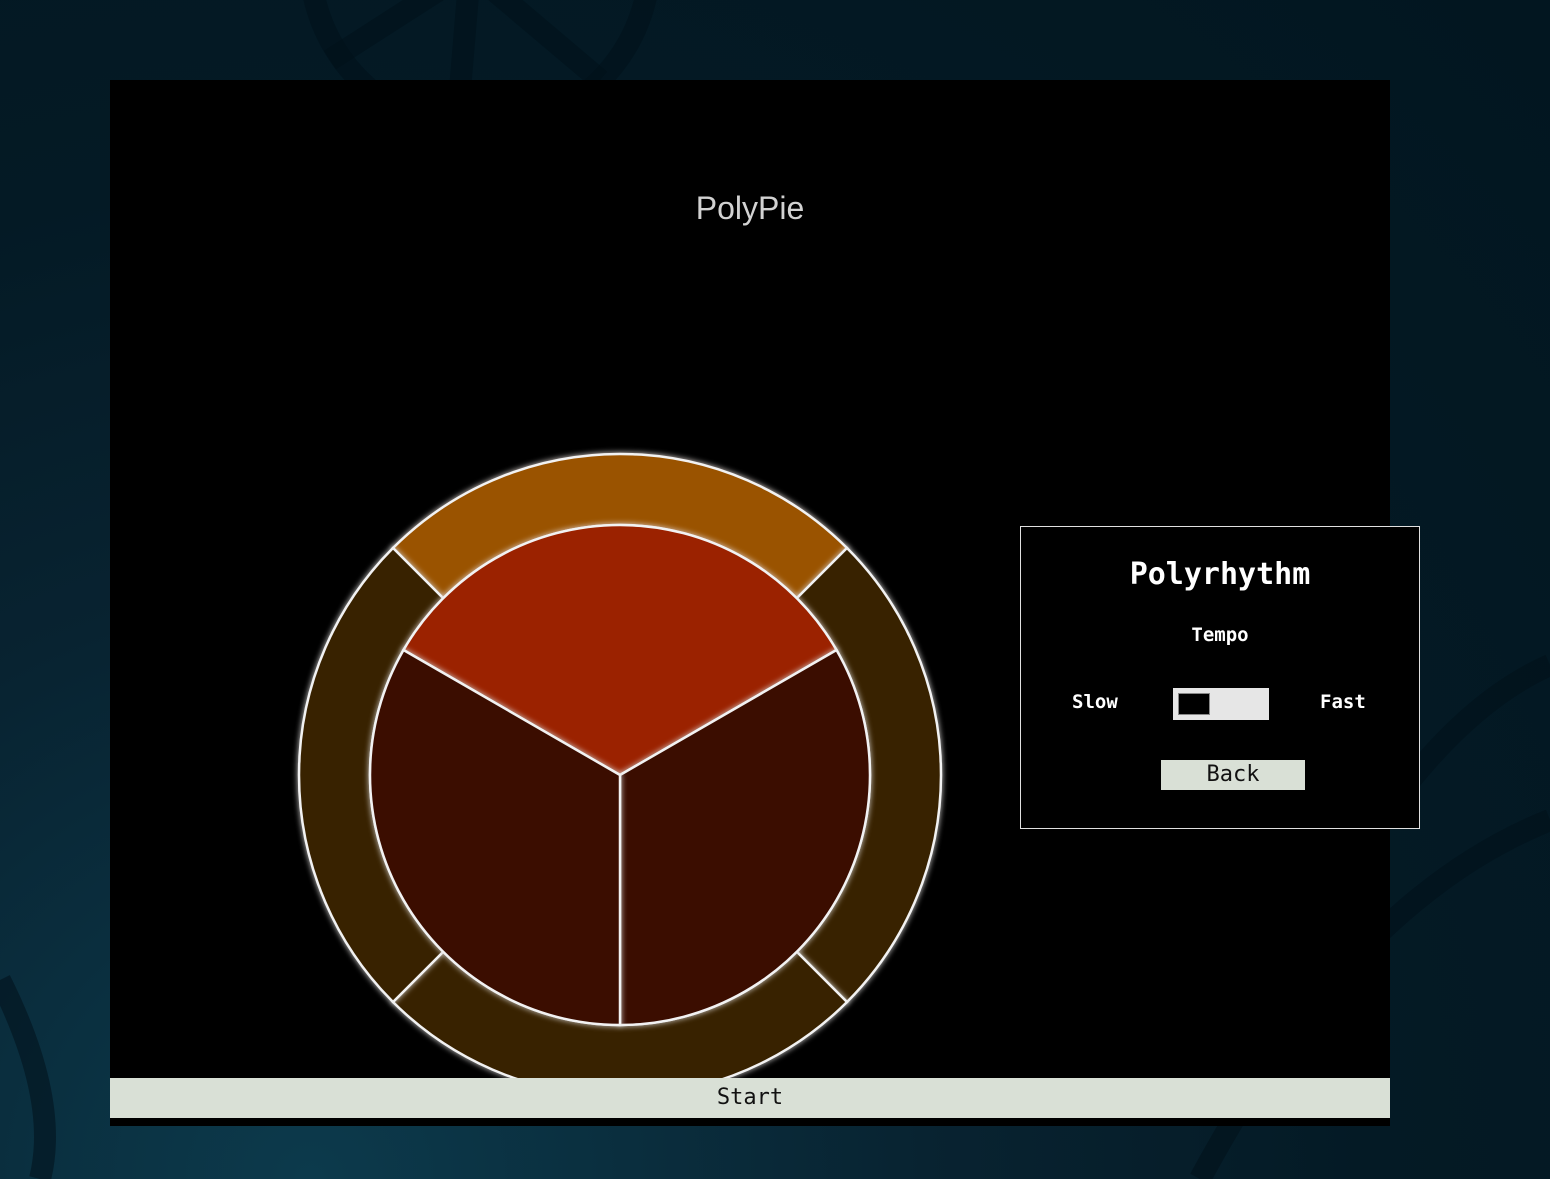 The width and height of the screenshot is (1550, 1179). What do you see at coordinates (1220, 677) in the screenshot?
I see `settings-panel: Polyrhythm Tempo Slow Fast Back` at bounding box center [1220, 677].